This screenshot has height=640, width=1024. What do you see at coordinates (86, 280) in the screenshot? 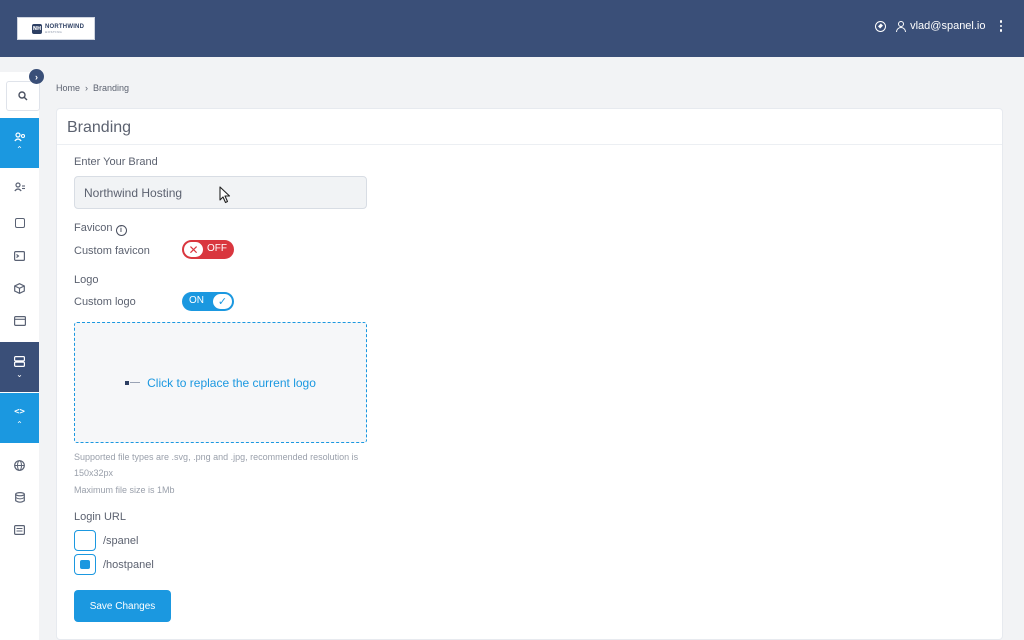
I see `logo-label: Logo` at bounding box center [86, 280].